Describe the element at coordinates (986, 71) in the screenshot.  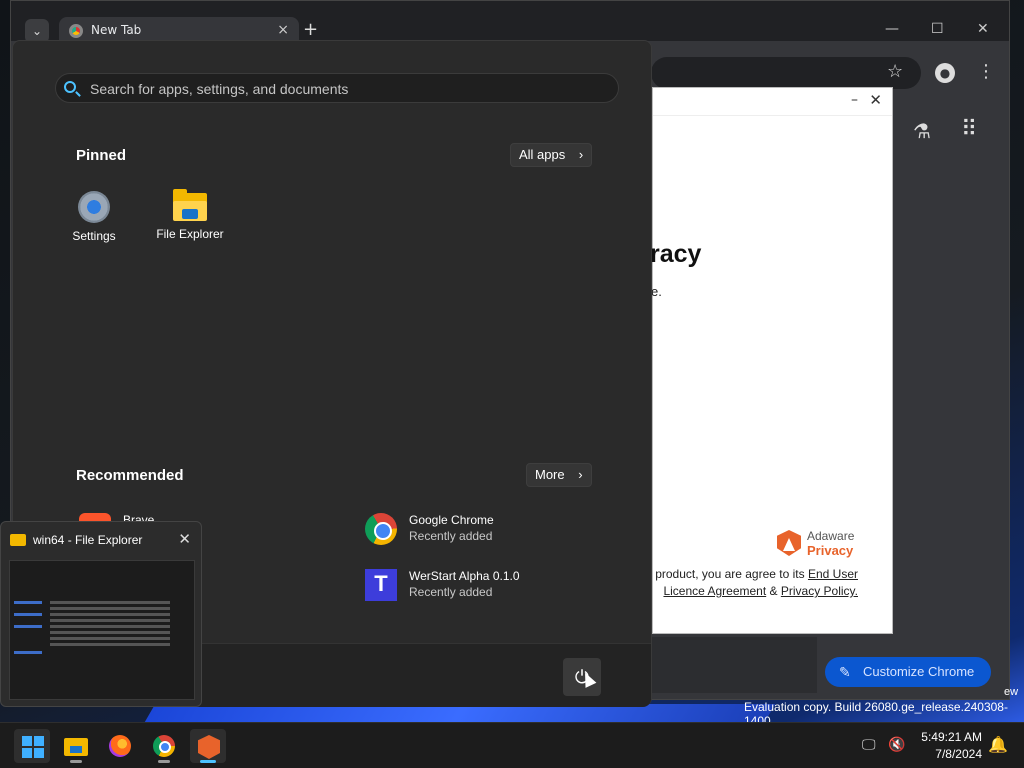
I see `chrome-menu-icon: ⋮` at that location.